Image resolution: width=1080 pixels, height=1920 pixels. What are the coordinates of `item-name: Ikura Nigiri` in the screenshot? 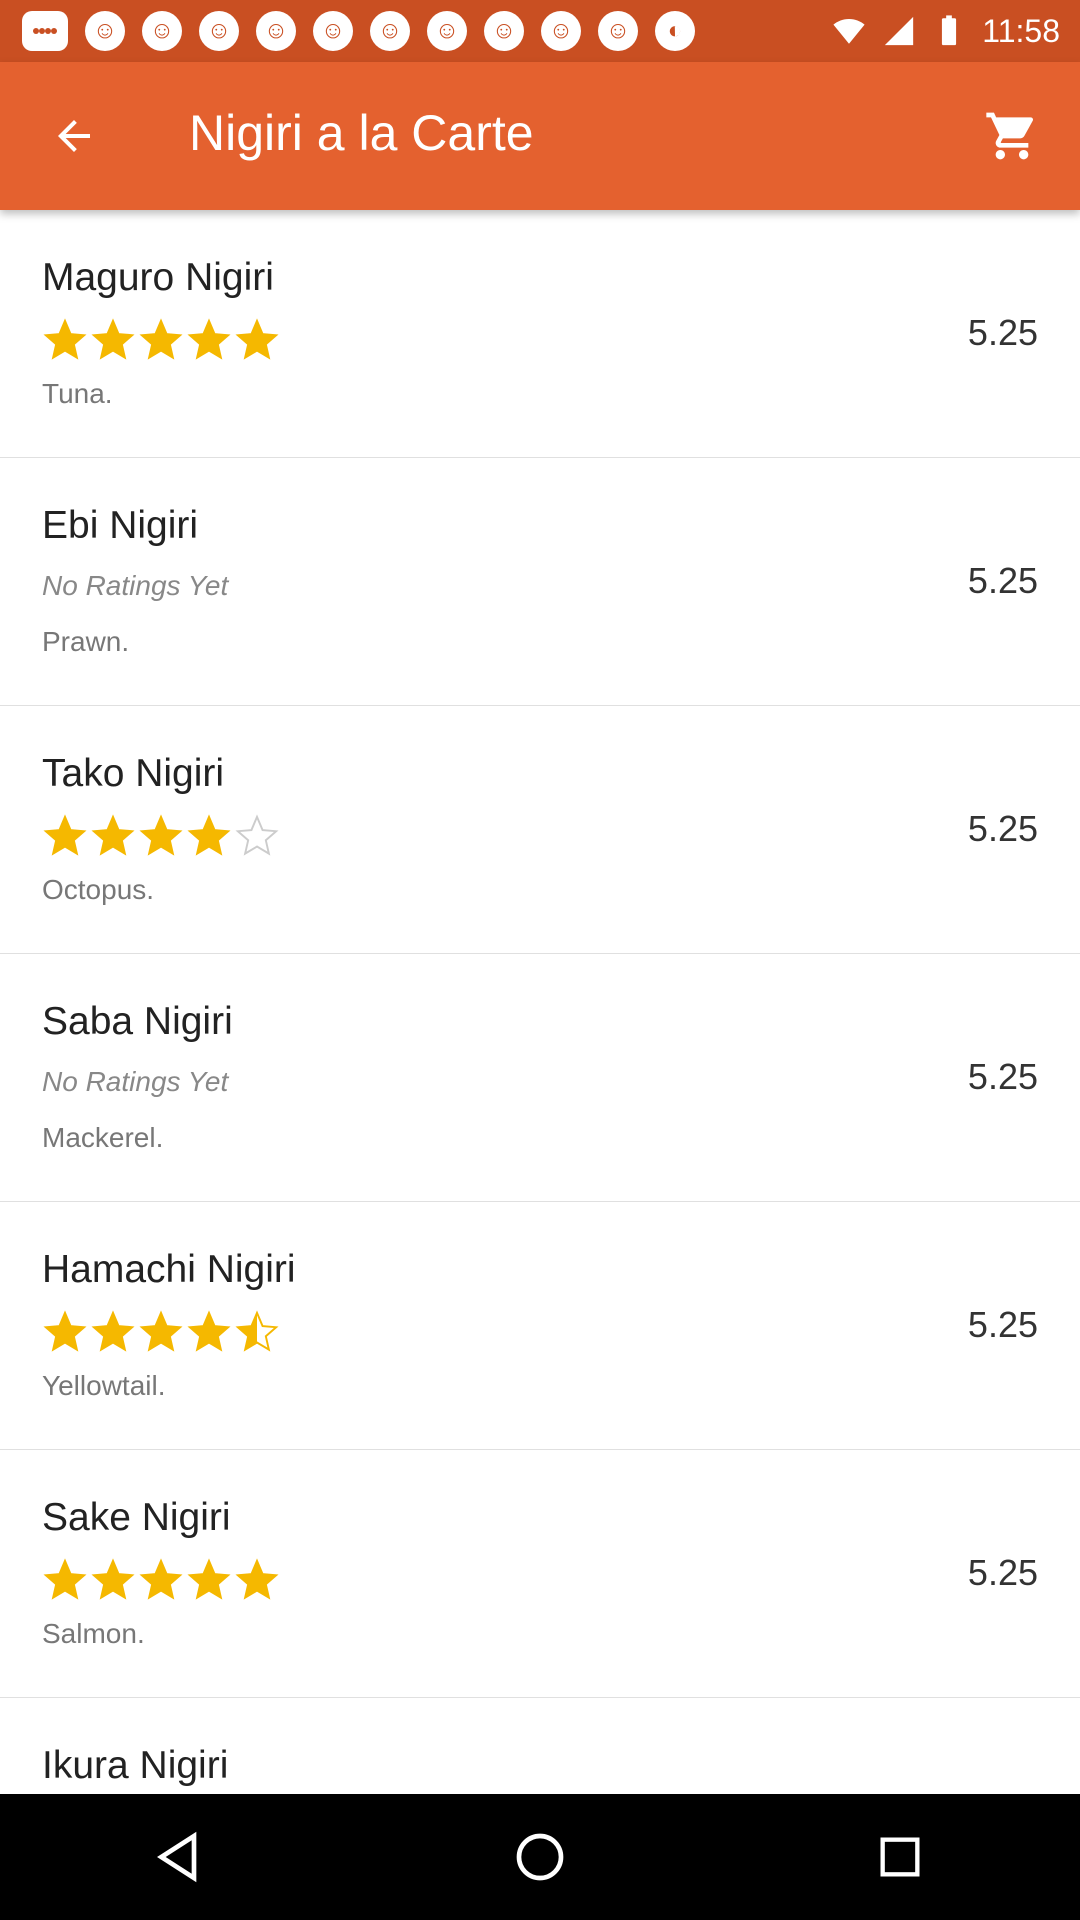 It's located at (135, 1765).